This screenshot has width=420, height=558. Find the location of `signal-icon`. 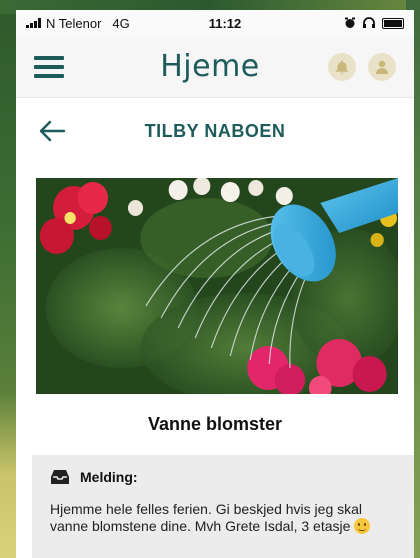

signal-icon is located at coordinates (33, 23).